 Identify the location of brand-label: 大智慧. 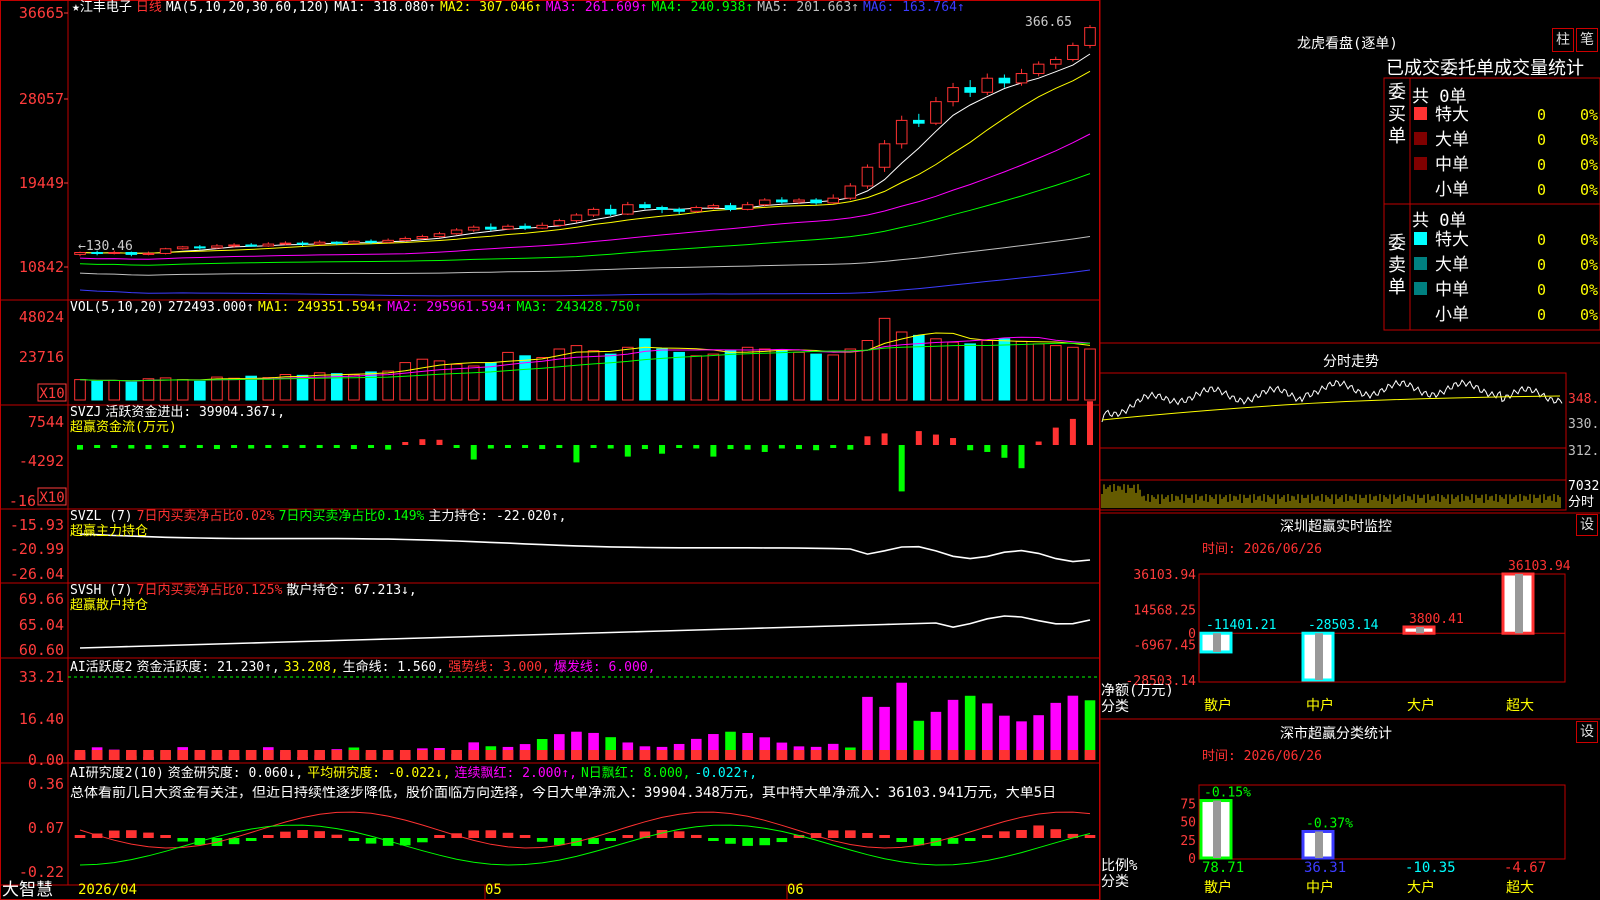
(27, 890).